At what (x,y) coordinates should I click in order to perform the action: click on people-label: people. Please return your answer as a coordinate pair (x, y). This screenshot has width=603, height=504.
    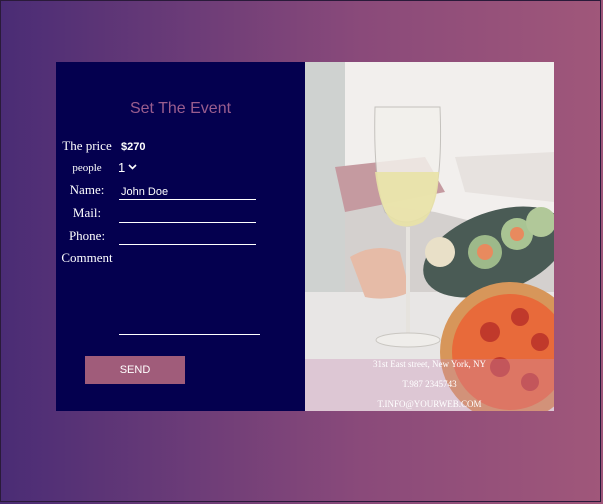
    Looking at the image, I should click on (87, 168).